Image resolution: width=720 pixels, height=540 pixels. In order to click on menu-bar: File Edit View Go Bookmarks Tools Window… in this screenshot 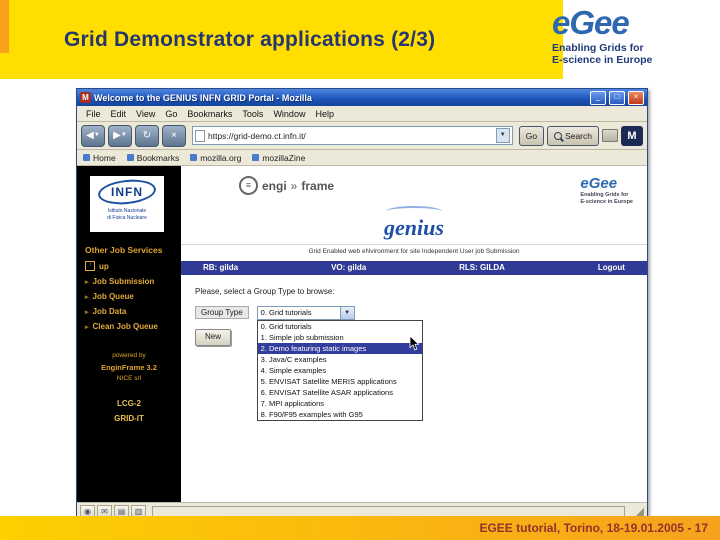, I will do `click(362, 114)`.